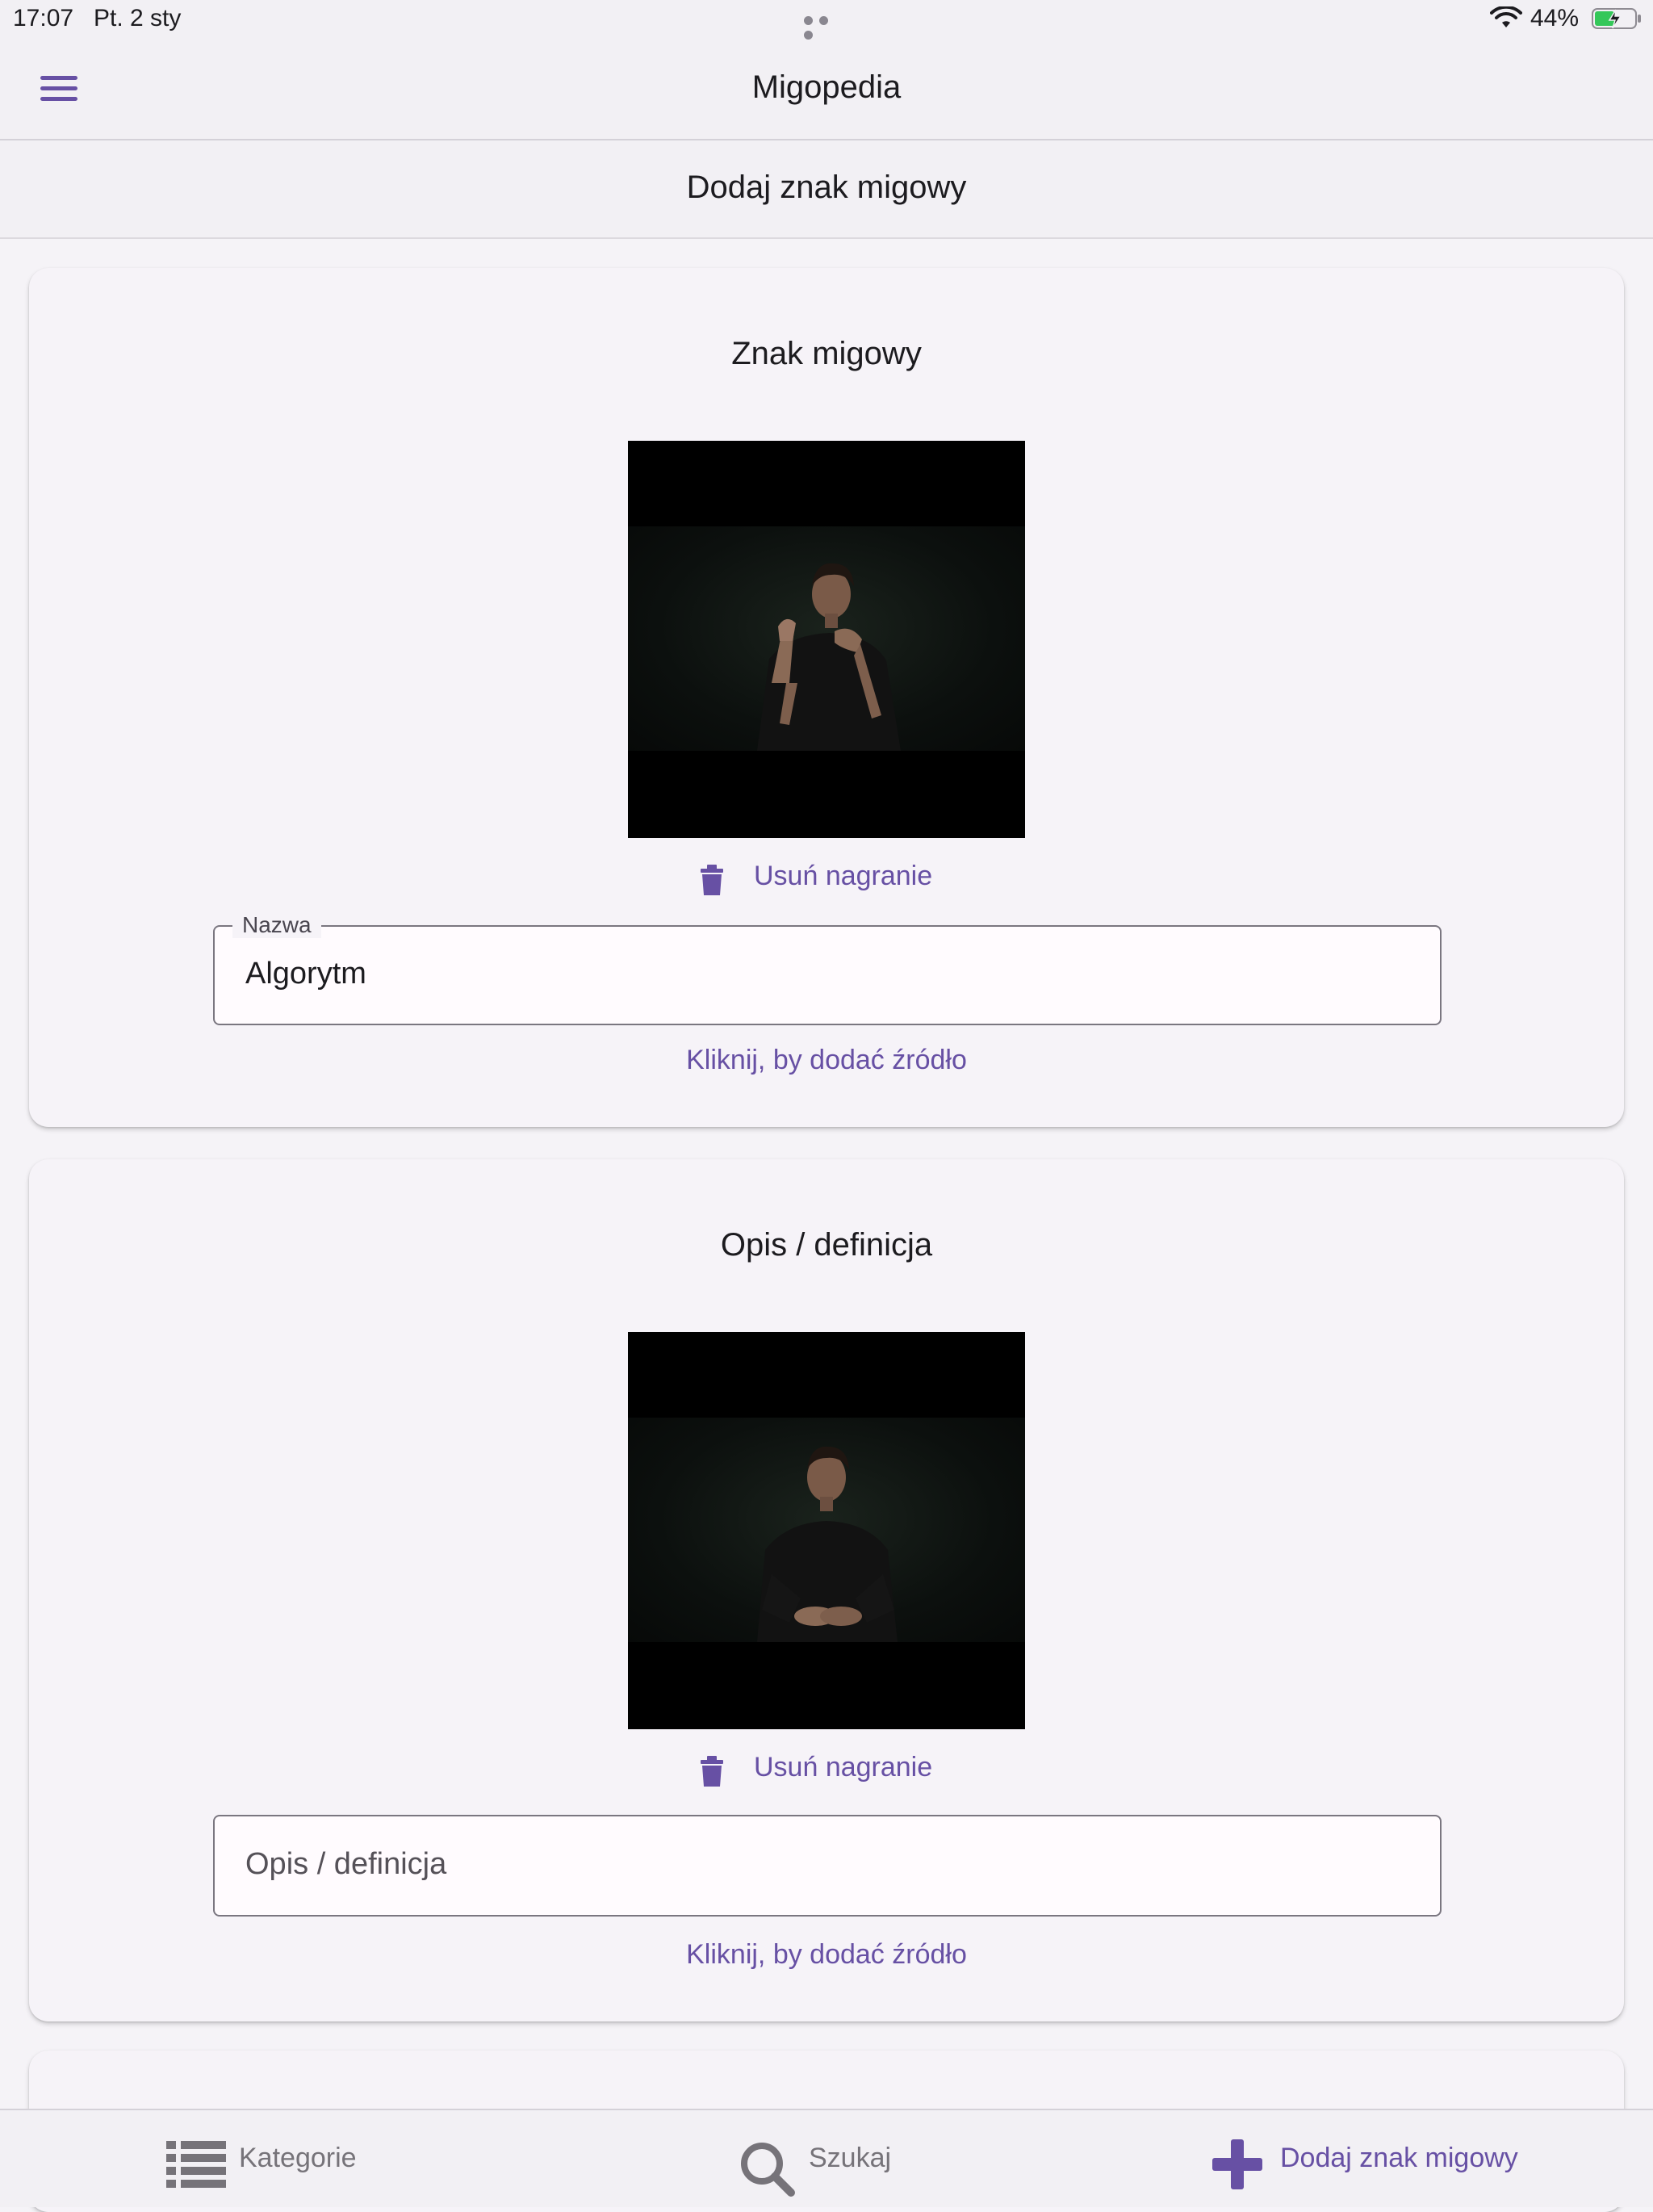  I want to click on nav-label-add-sign: Dodaj znak migowy, so click(1399, 2158).